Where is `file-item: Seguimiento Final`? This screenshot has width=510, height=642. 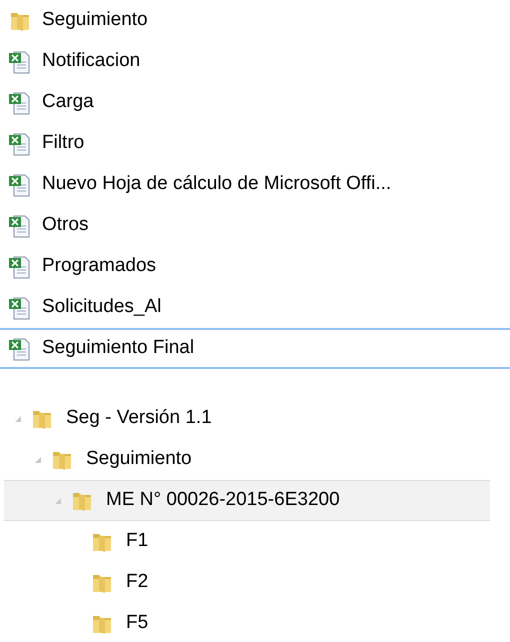
file-item: Seguimiento Final is located at coordinates (255, 348).